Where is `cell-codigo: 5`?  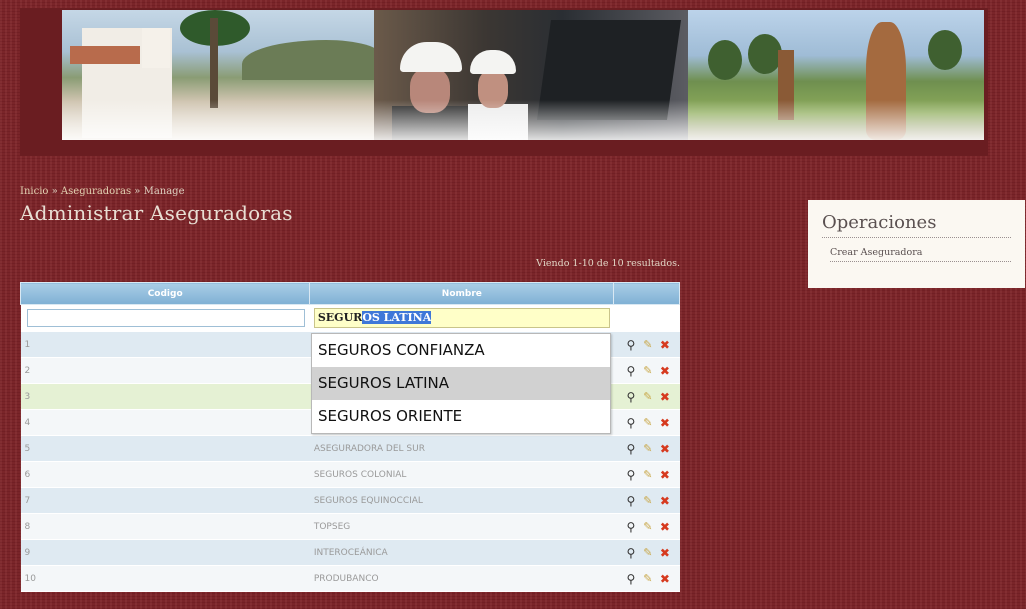 cell-codigo: 5 is located at coordinates (165, 448).